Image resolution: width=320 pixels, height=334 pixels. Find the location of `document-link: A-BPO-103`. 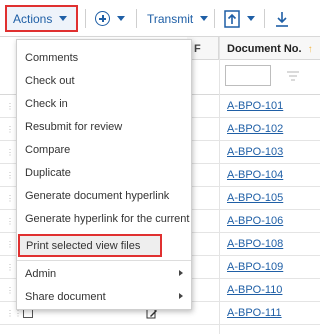

document-link: A-BPO-103 is located at coordinates (255, 152).